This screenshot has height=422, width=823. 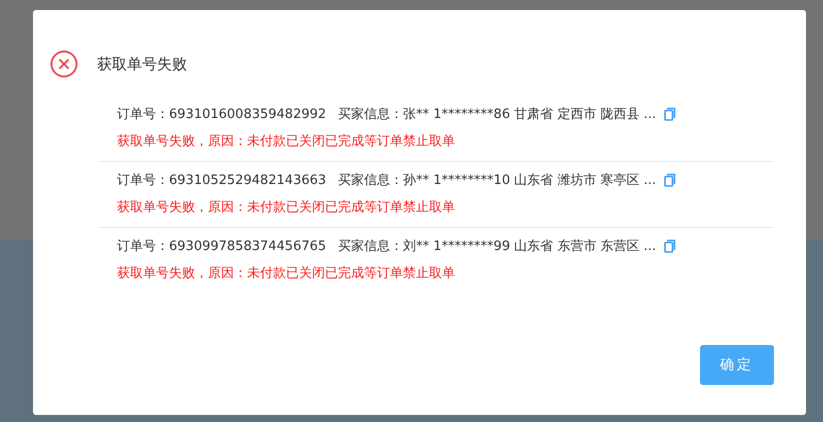 What do you see at coordinates (221, 180) in the screenshot?
I see `order-number: 订单号：6931052529482143663` at bounding box center [221, 180].